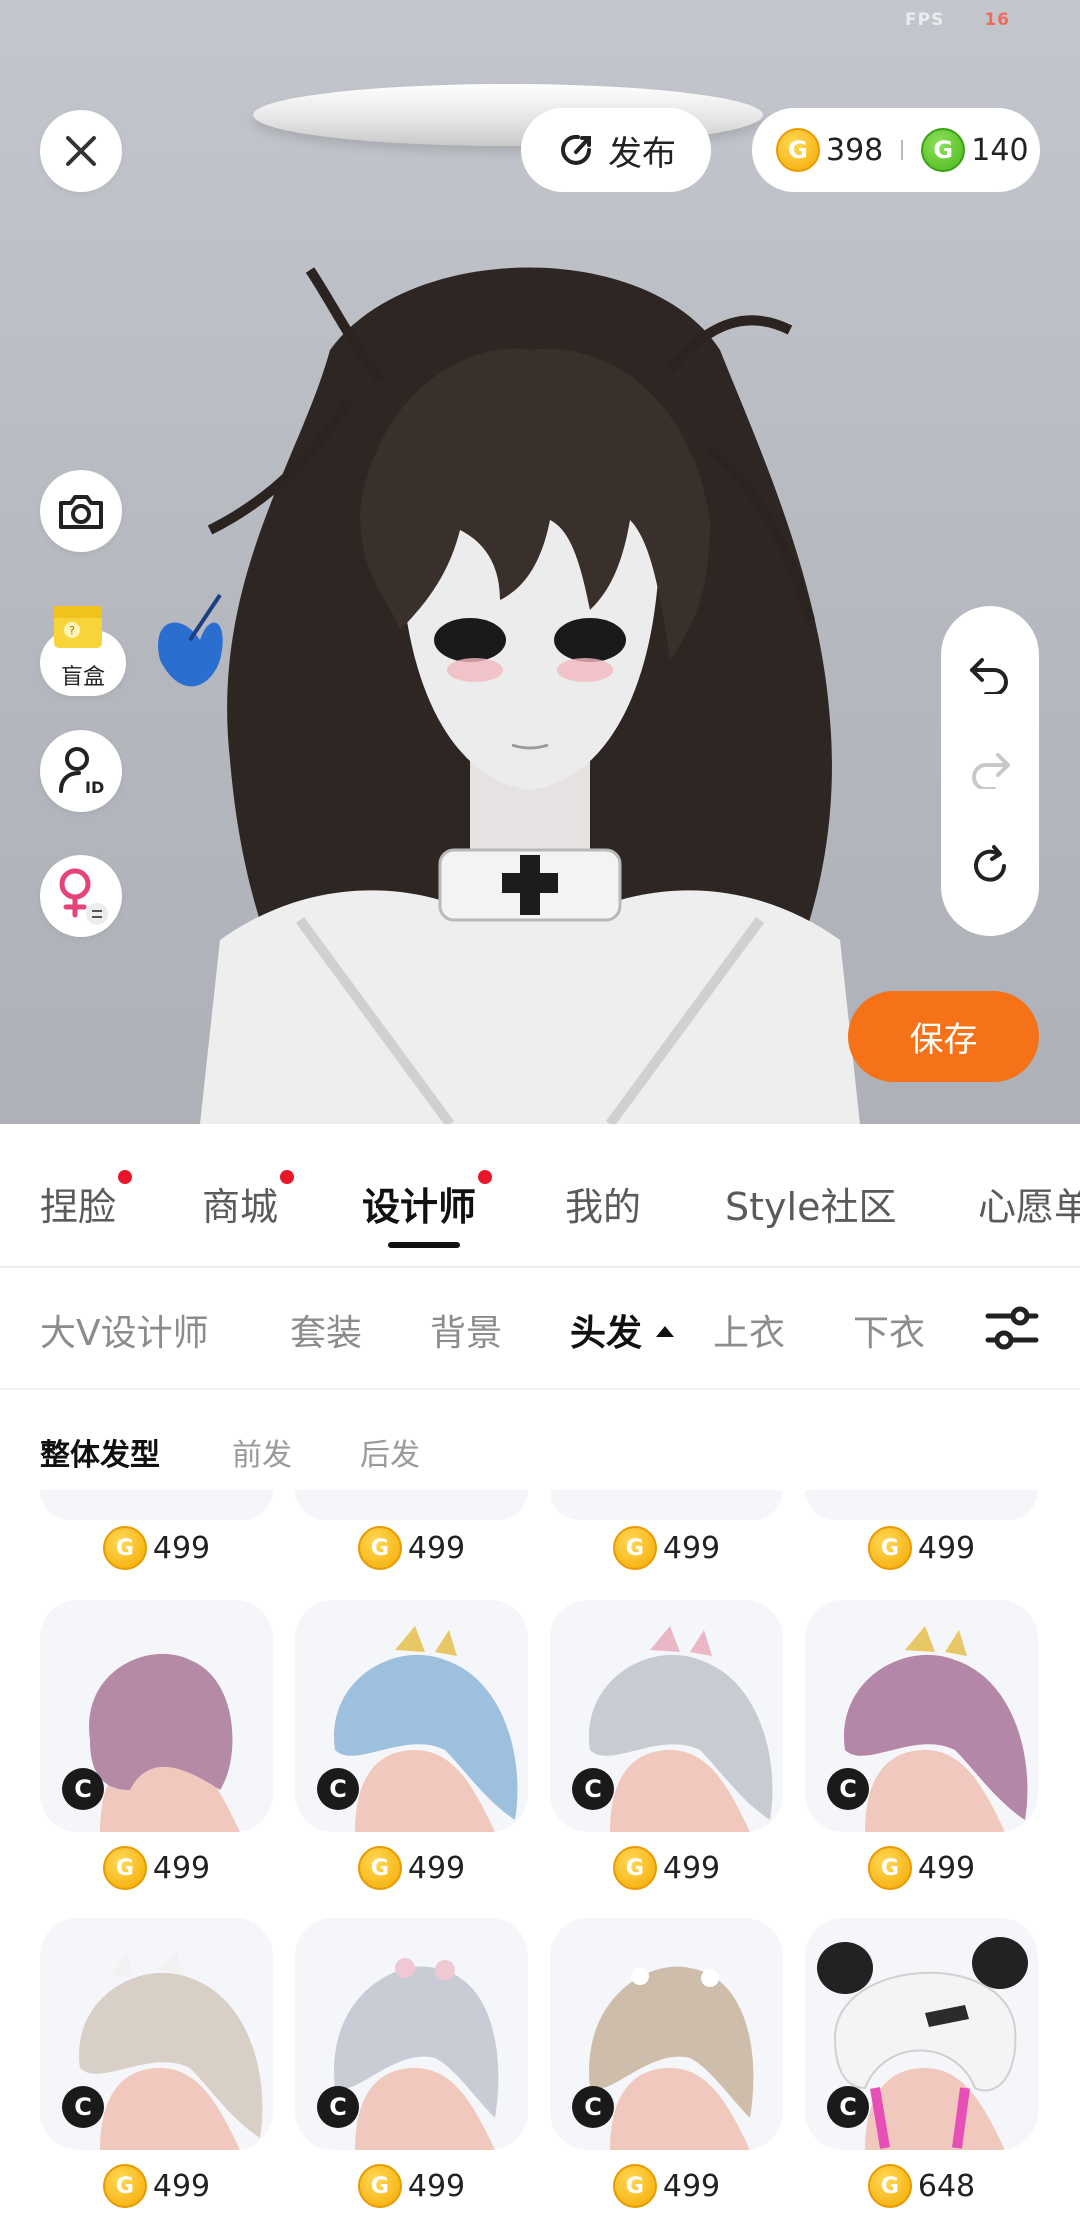  I want to click on avatar-id-button: ID, so click(81, 771).